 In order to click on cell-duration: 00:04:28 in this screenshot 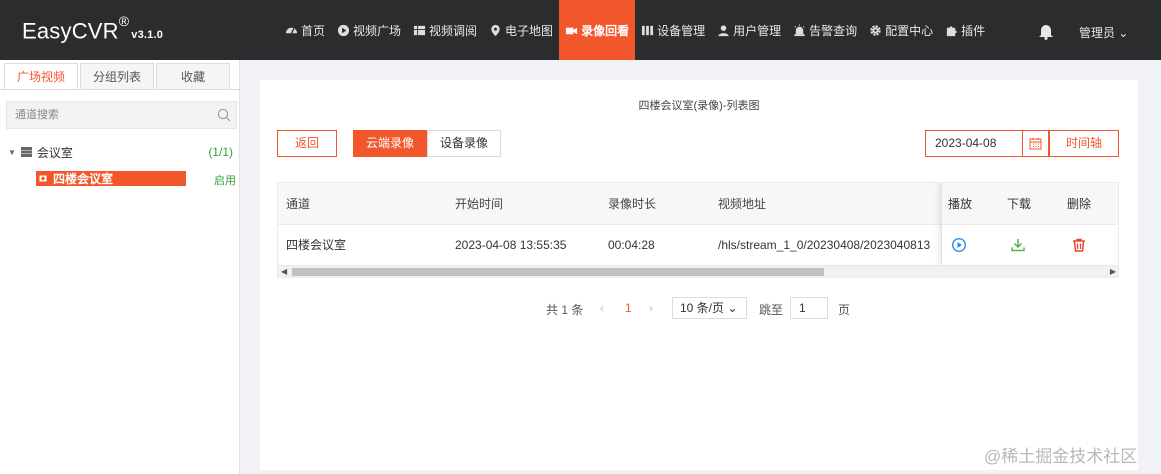, I will do `click(631, 245)`.